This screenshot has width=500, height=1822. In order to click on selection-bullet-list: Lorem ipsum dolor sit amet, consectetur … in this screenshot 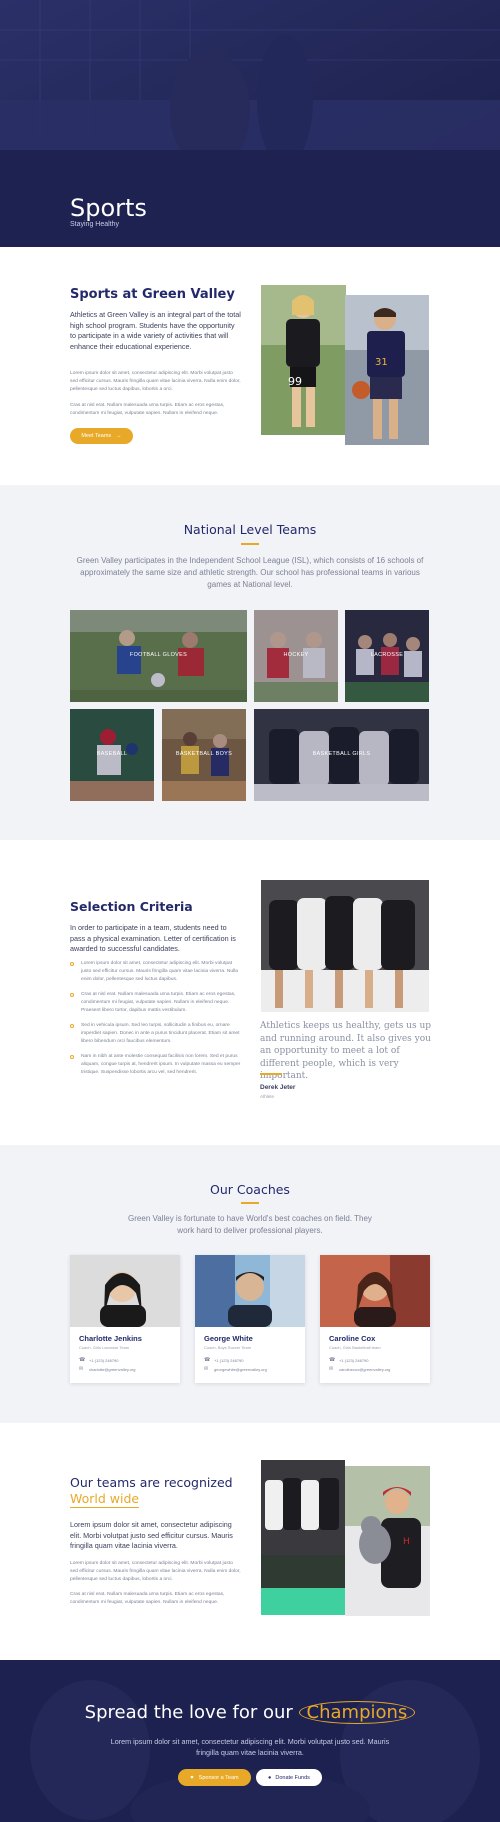, I will do `click(156, 1022)`.